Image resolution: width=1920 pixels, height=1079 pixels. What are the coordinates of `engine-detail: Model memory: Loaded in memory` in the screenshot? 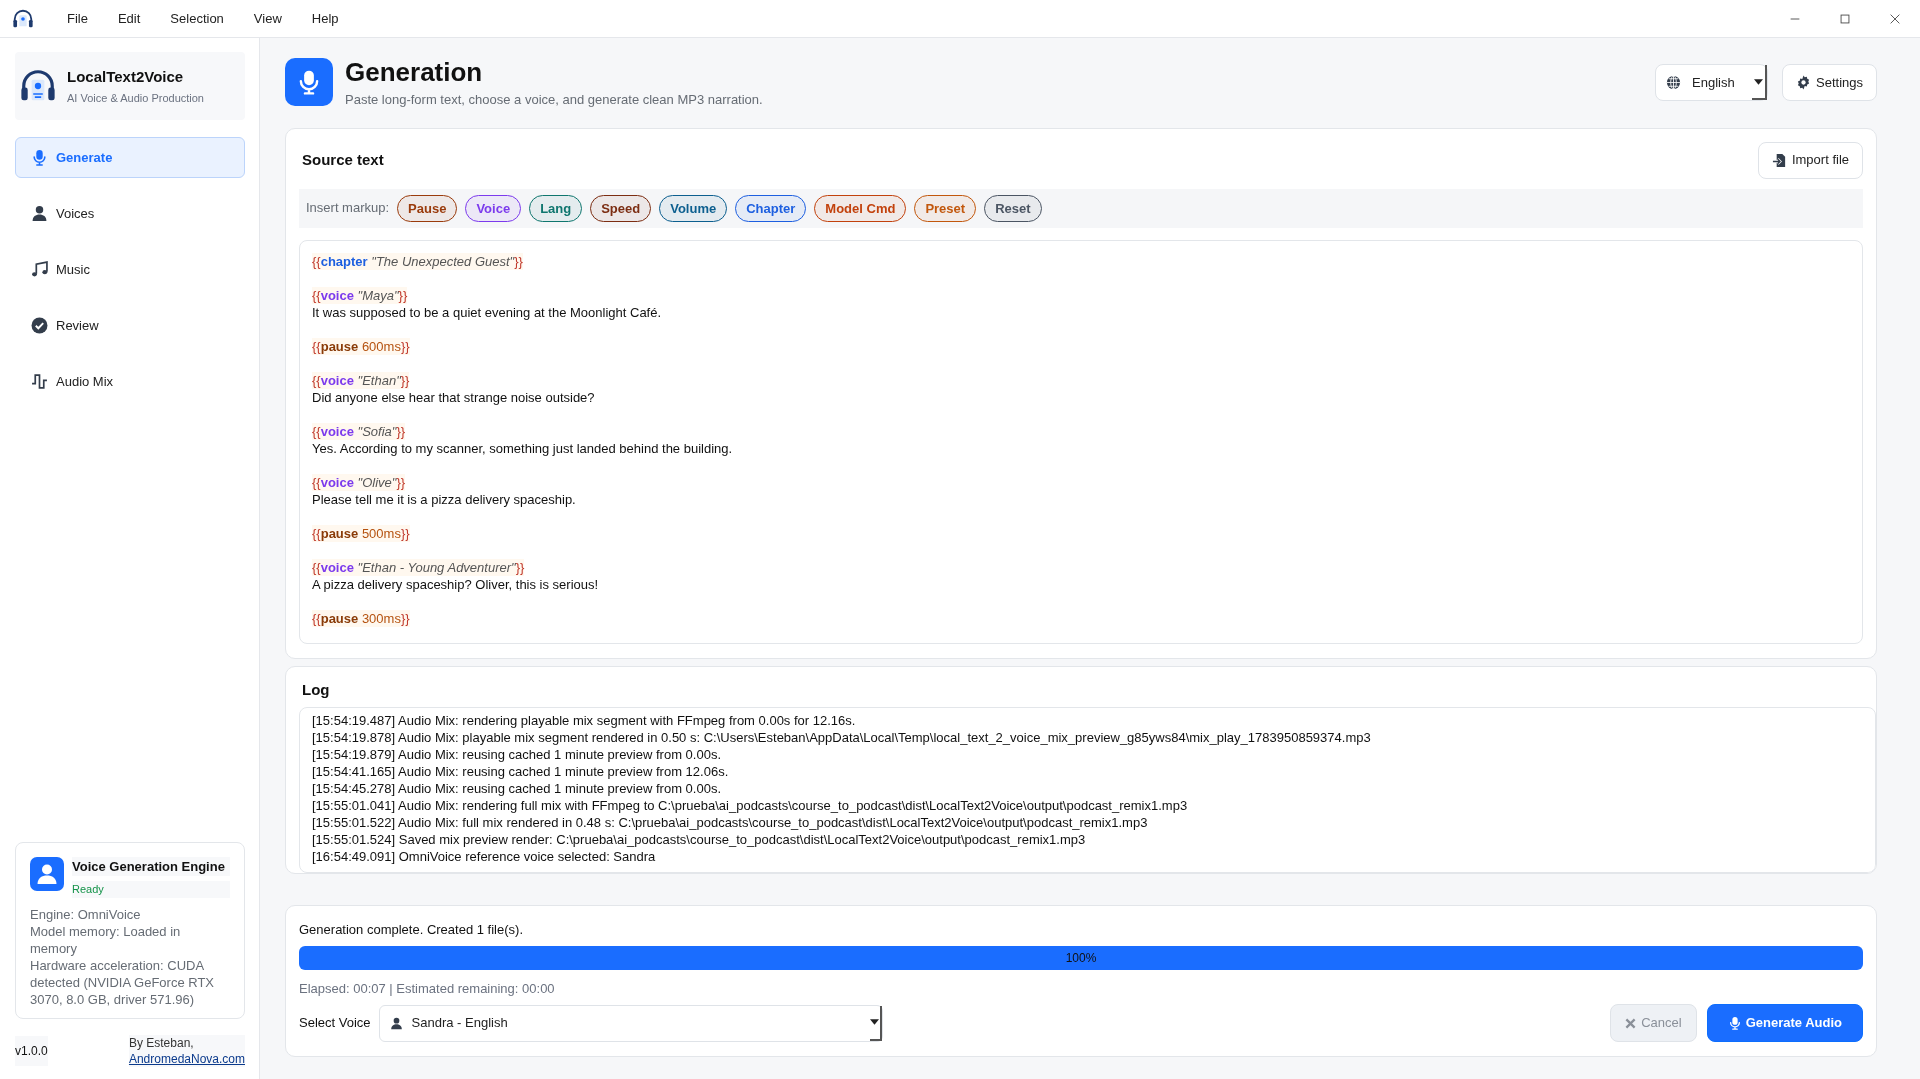 It's located at (106, 940).